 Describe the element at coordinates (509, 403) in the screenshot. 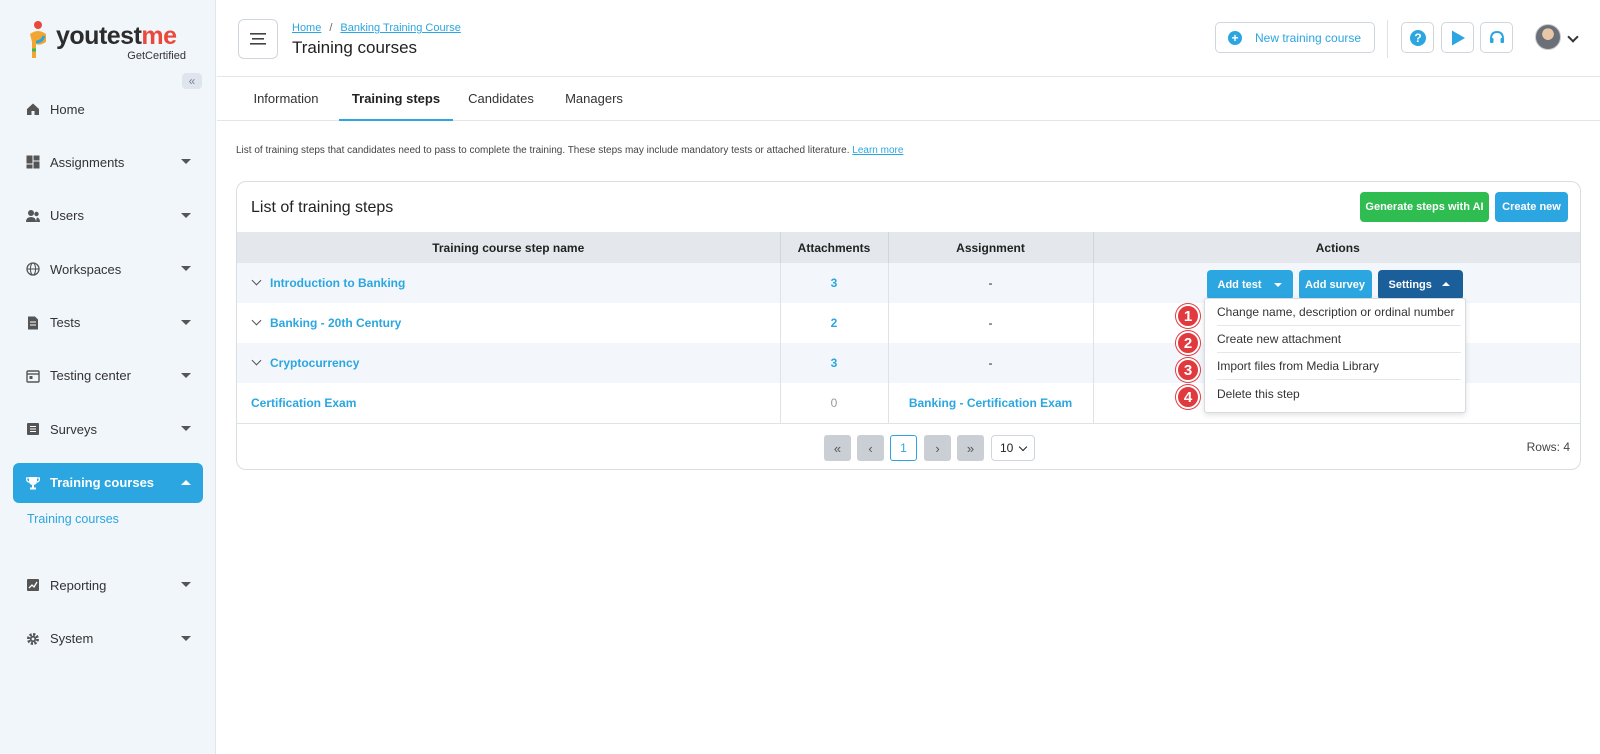

I see `step-name-link: Certification Exam` at that location.